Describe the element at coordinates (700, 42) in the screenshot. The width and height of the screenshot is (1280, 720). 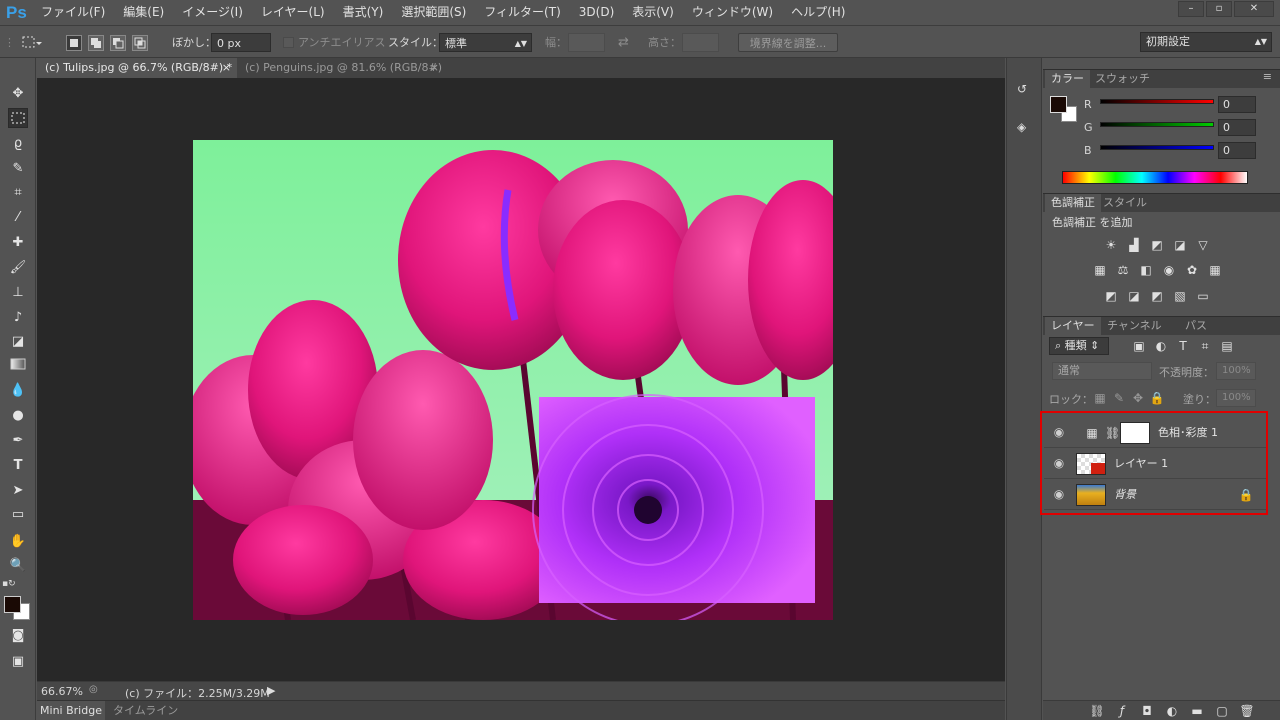
I see `height-input` at that location.